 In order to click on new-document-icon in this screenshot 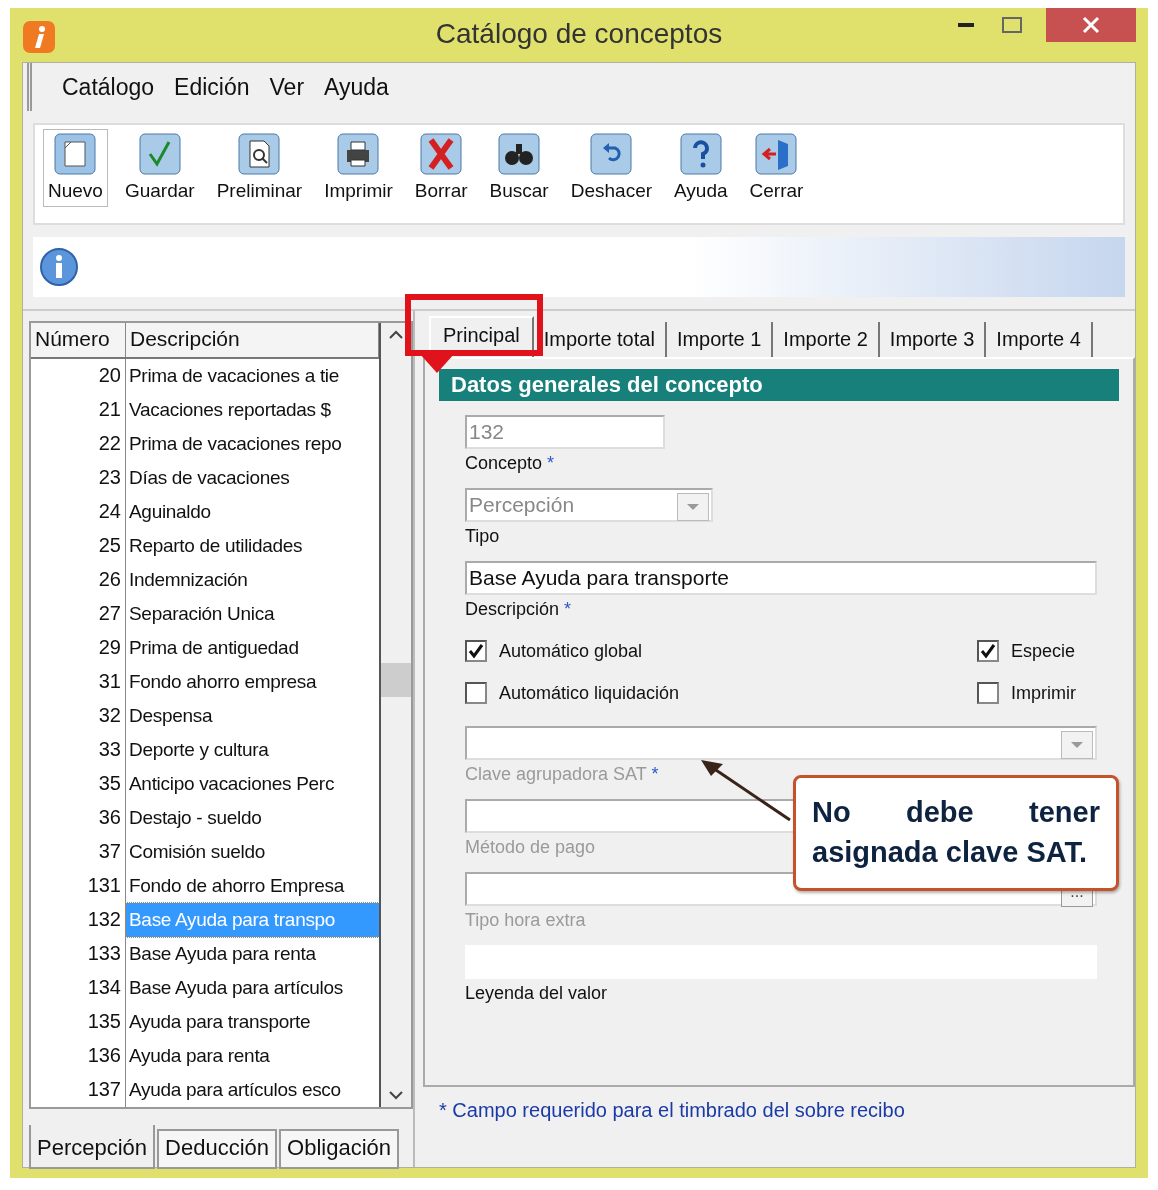, I will do `click(75, 154)`.